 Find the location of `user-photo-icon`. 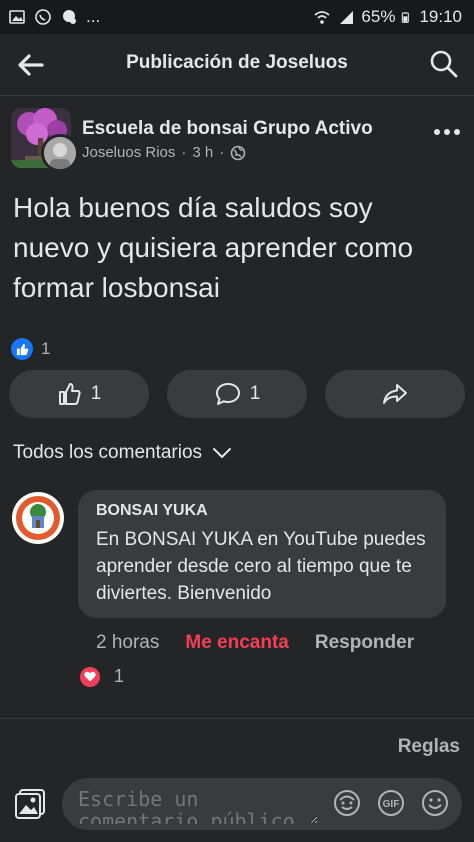

user-photo-icon is located at coordinates (60, 153).